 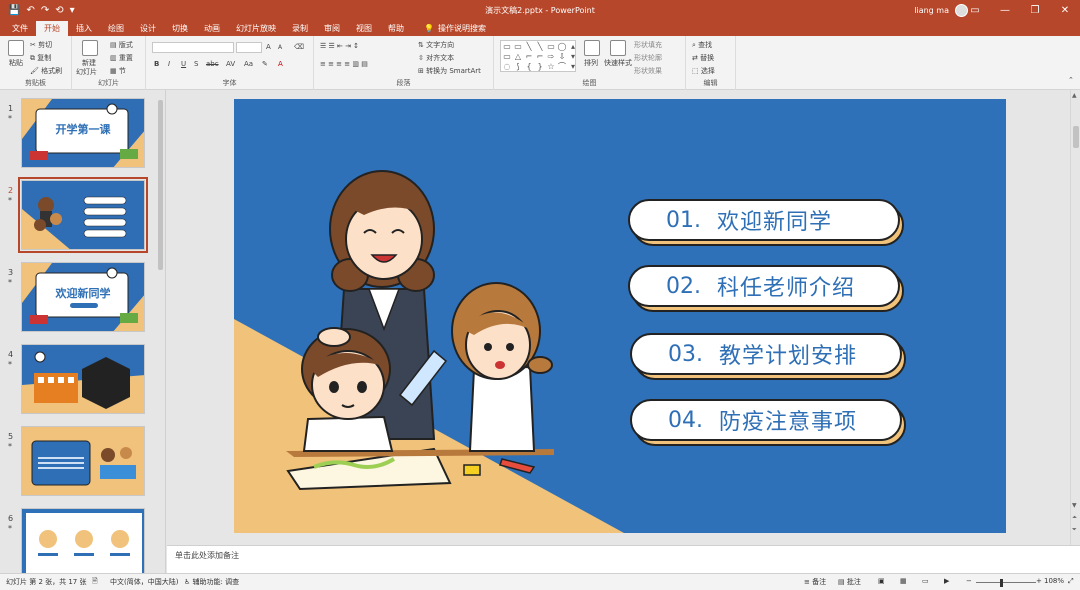 I want to click on shape-effects-button: 形状效果, so click(x=648, y=71).